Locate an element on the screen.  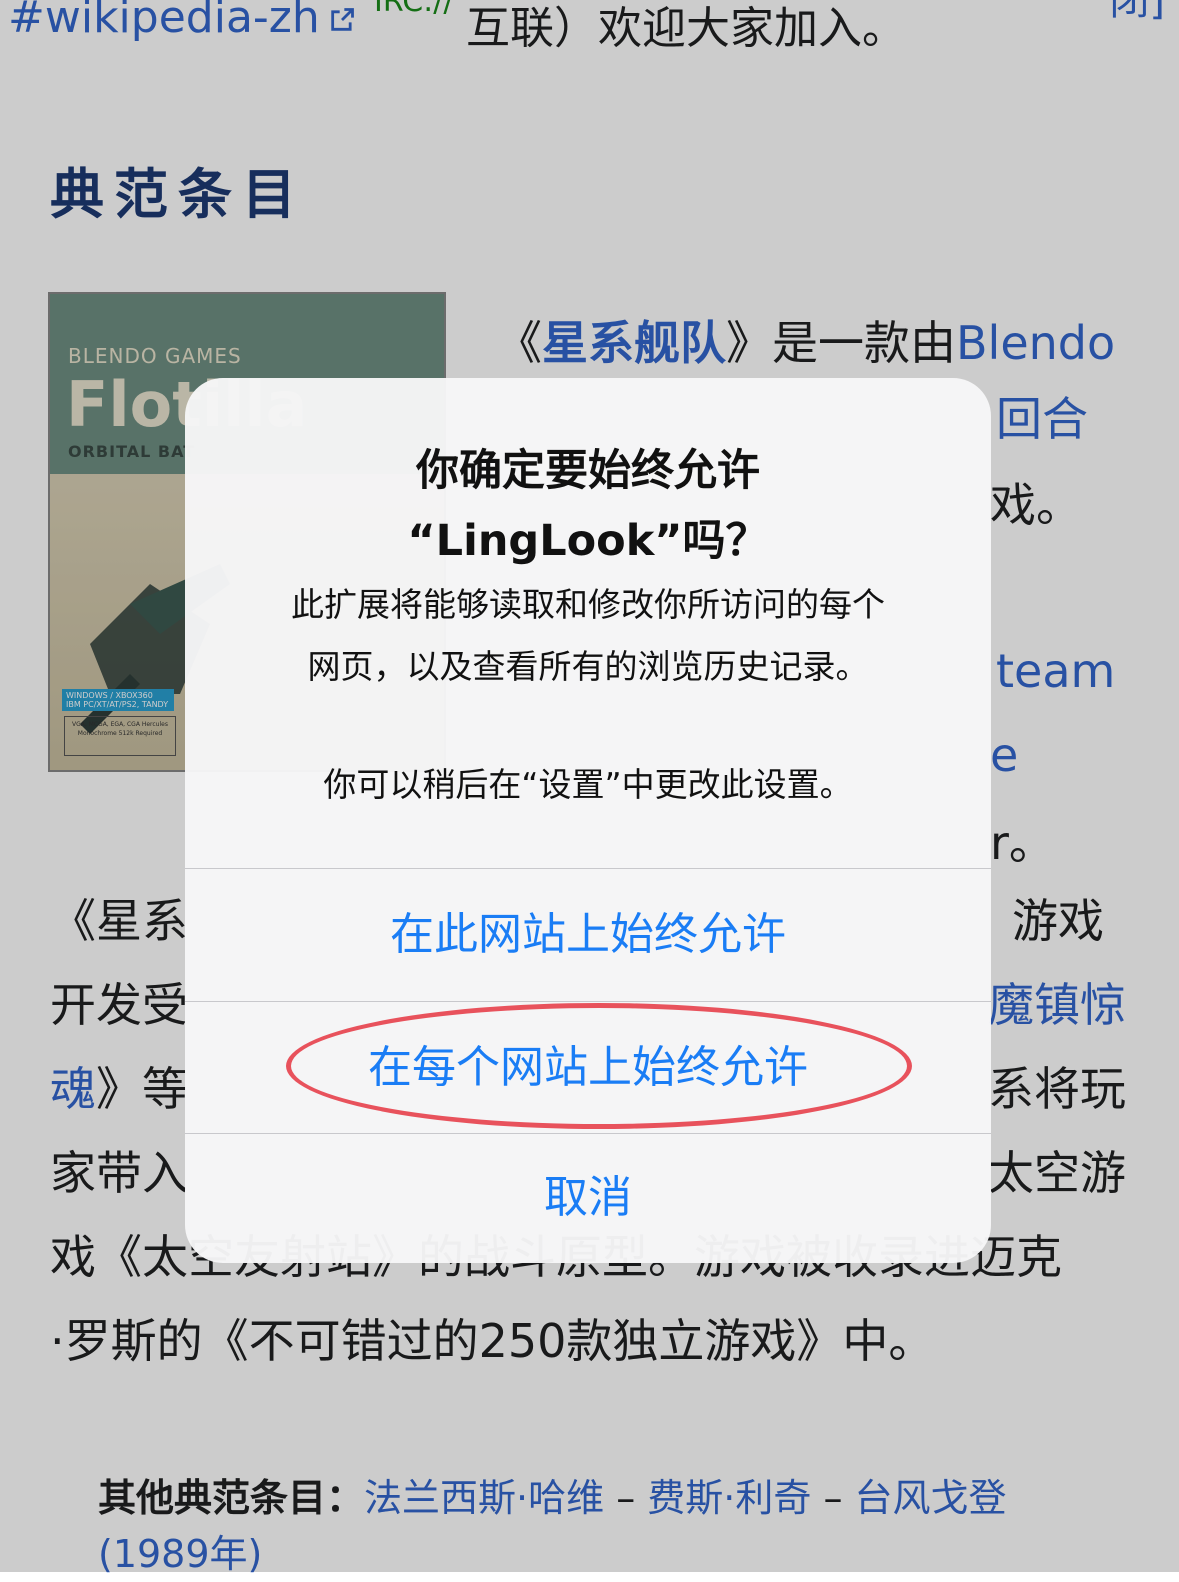
alert-title: 你确定要始终允许 “LingLook”吗？ is located at coordinates (588, 506).